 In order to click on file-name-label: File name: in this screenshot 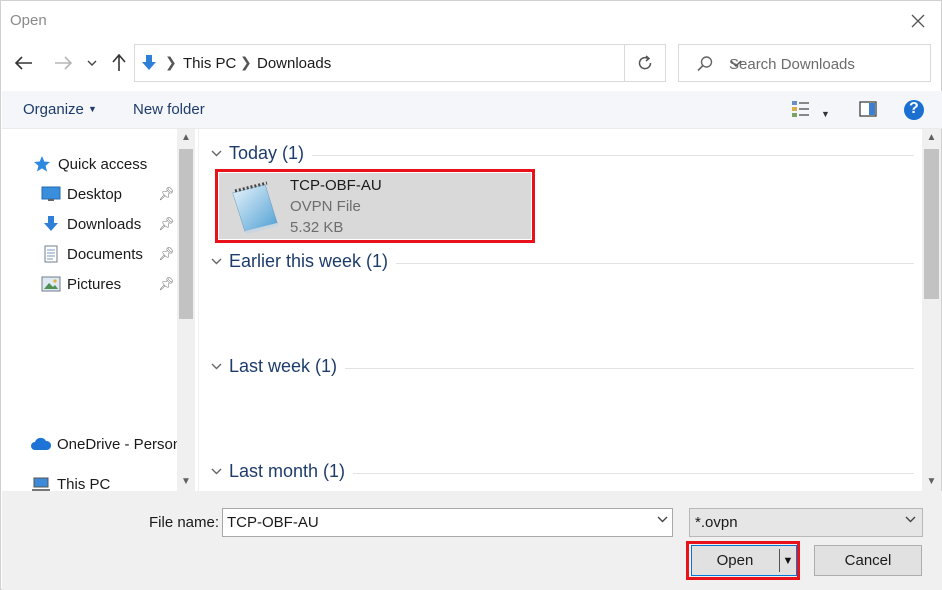, I will do `click(184, 522)`.